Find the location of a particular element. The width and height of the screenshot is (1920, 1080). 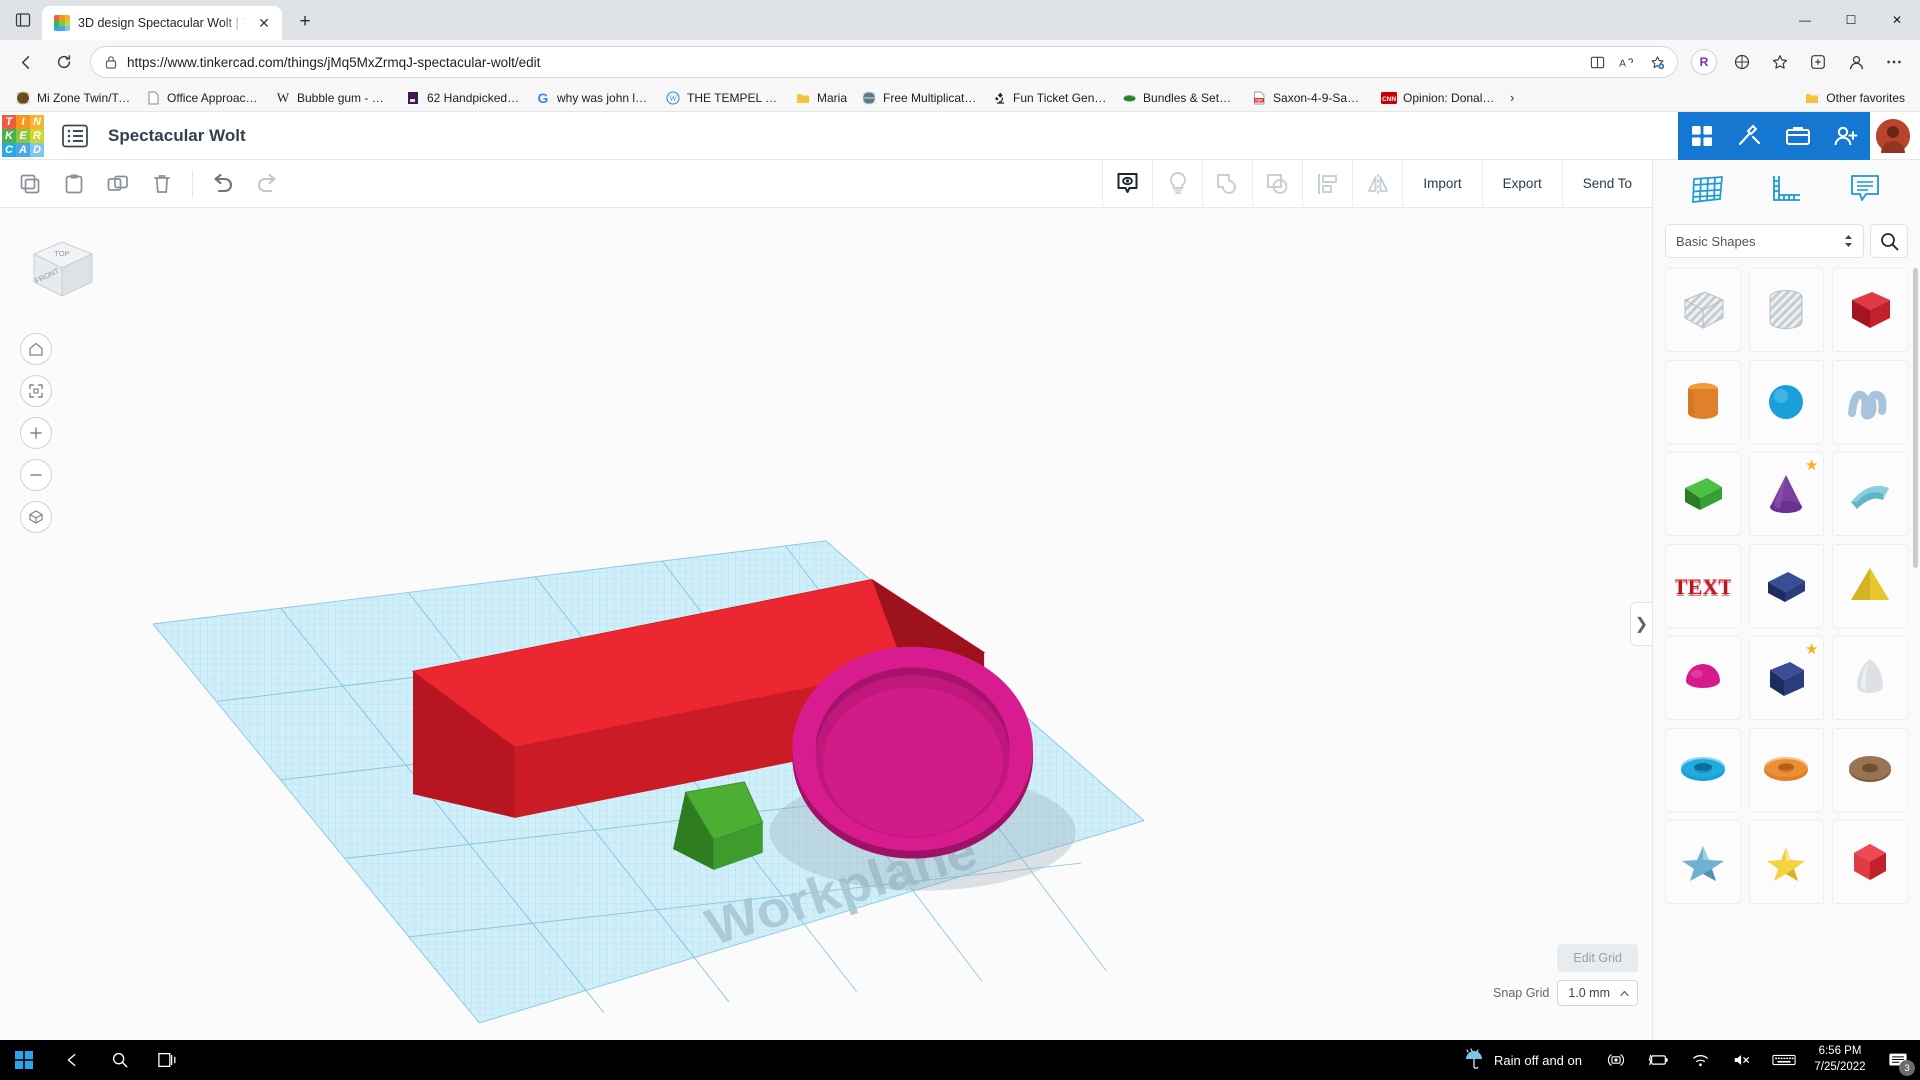

copy-button is located at coordinates (30, 184).